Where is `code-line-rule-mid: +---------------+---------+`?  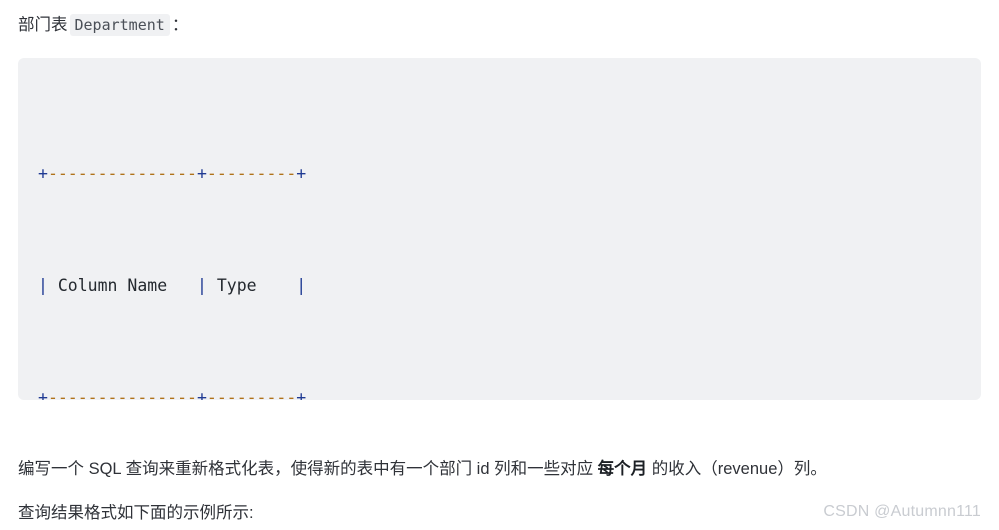
code-line-rule-mid: +---------------+---------+ is located at coordinates (172, 394).